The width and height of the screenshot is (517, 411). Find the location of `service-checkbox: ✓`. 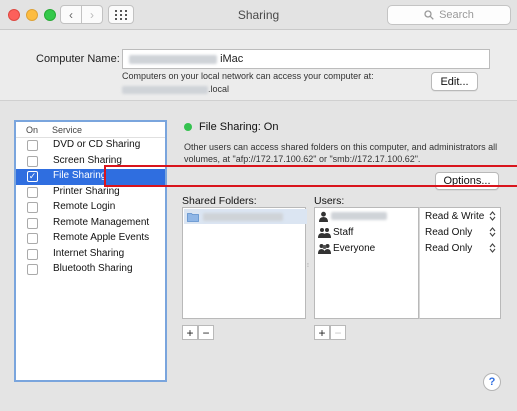

service-checkbox: ✓ is located at coordinates (32, 176).